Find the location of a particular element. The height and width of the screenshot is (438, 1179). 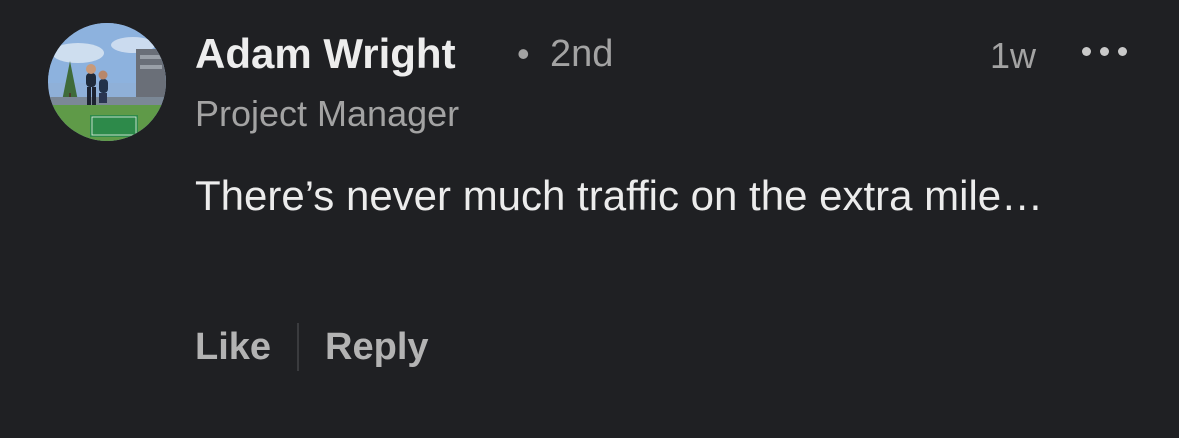

author-name: Adam Wright is located at coordinates (325, 54).